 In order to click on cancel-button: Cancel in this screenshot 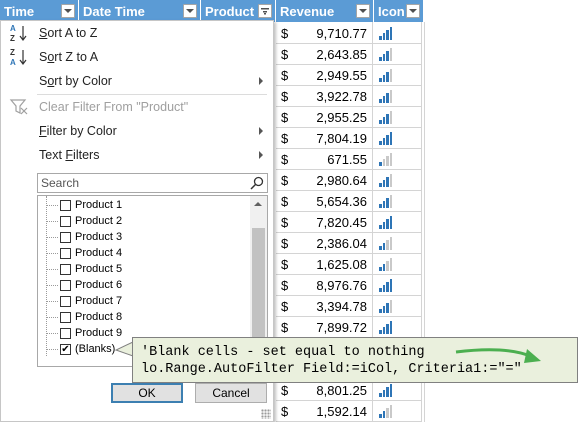, I will do `click(231, 393)`.